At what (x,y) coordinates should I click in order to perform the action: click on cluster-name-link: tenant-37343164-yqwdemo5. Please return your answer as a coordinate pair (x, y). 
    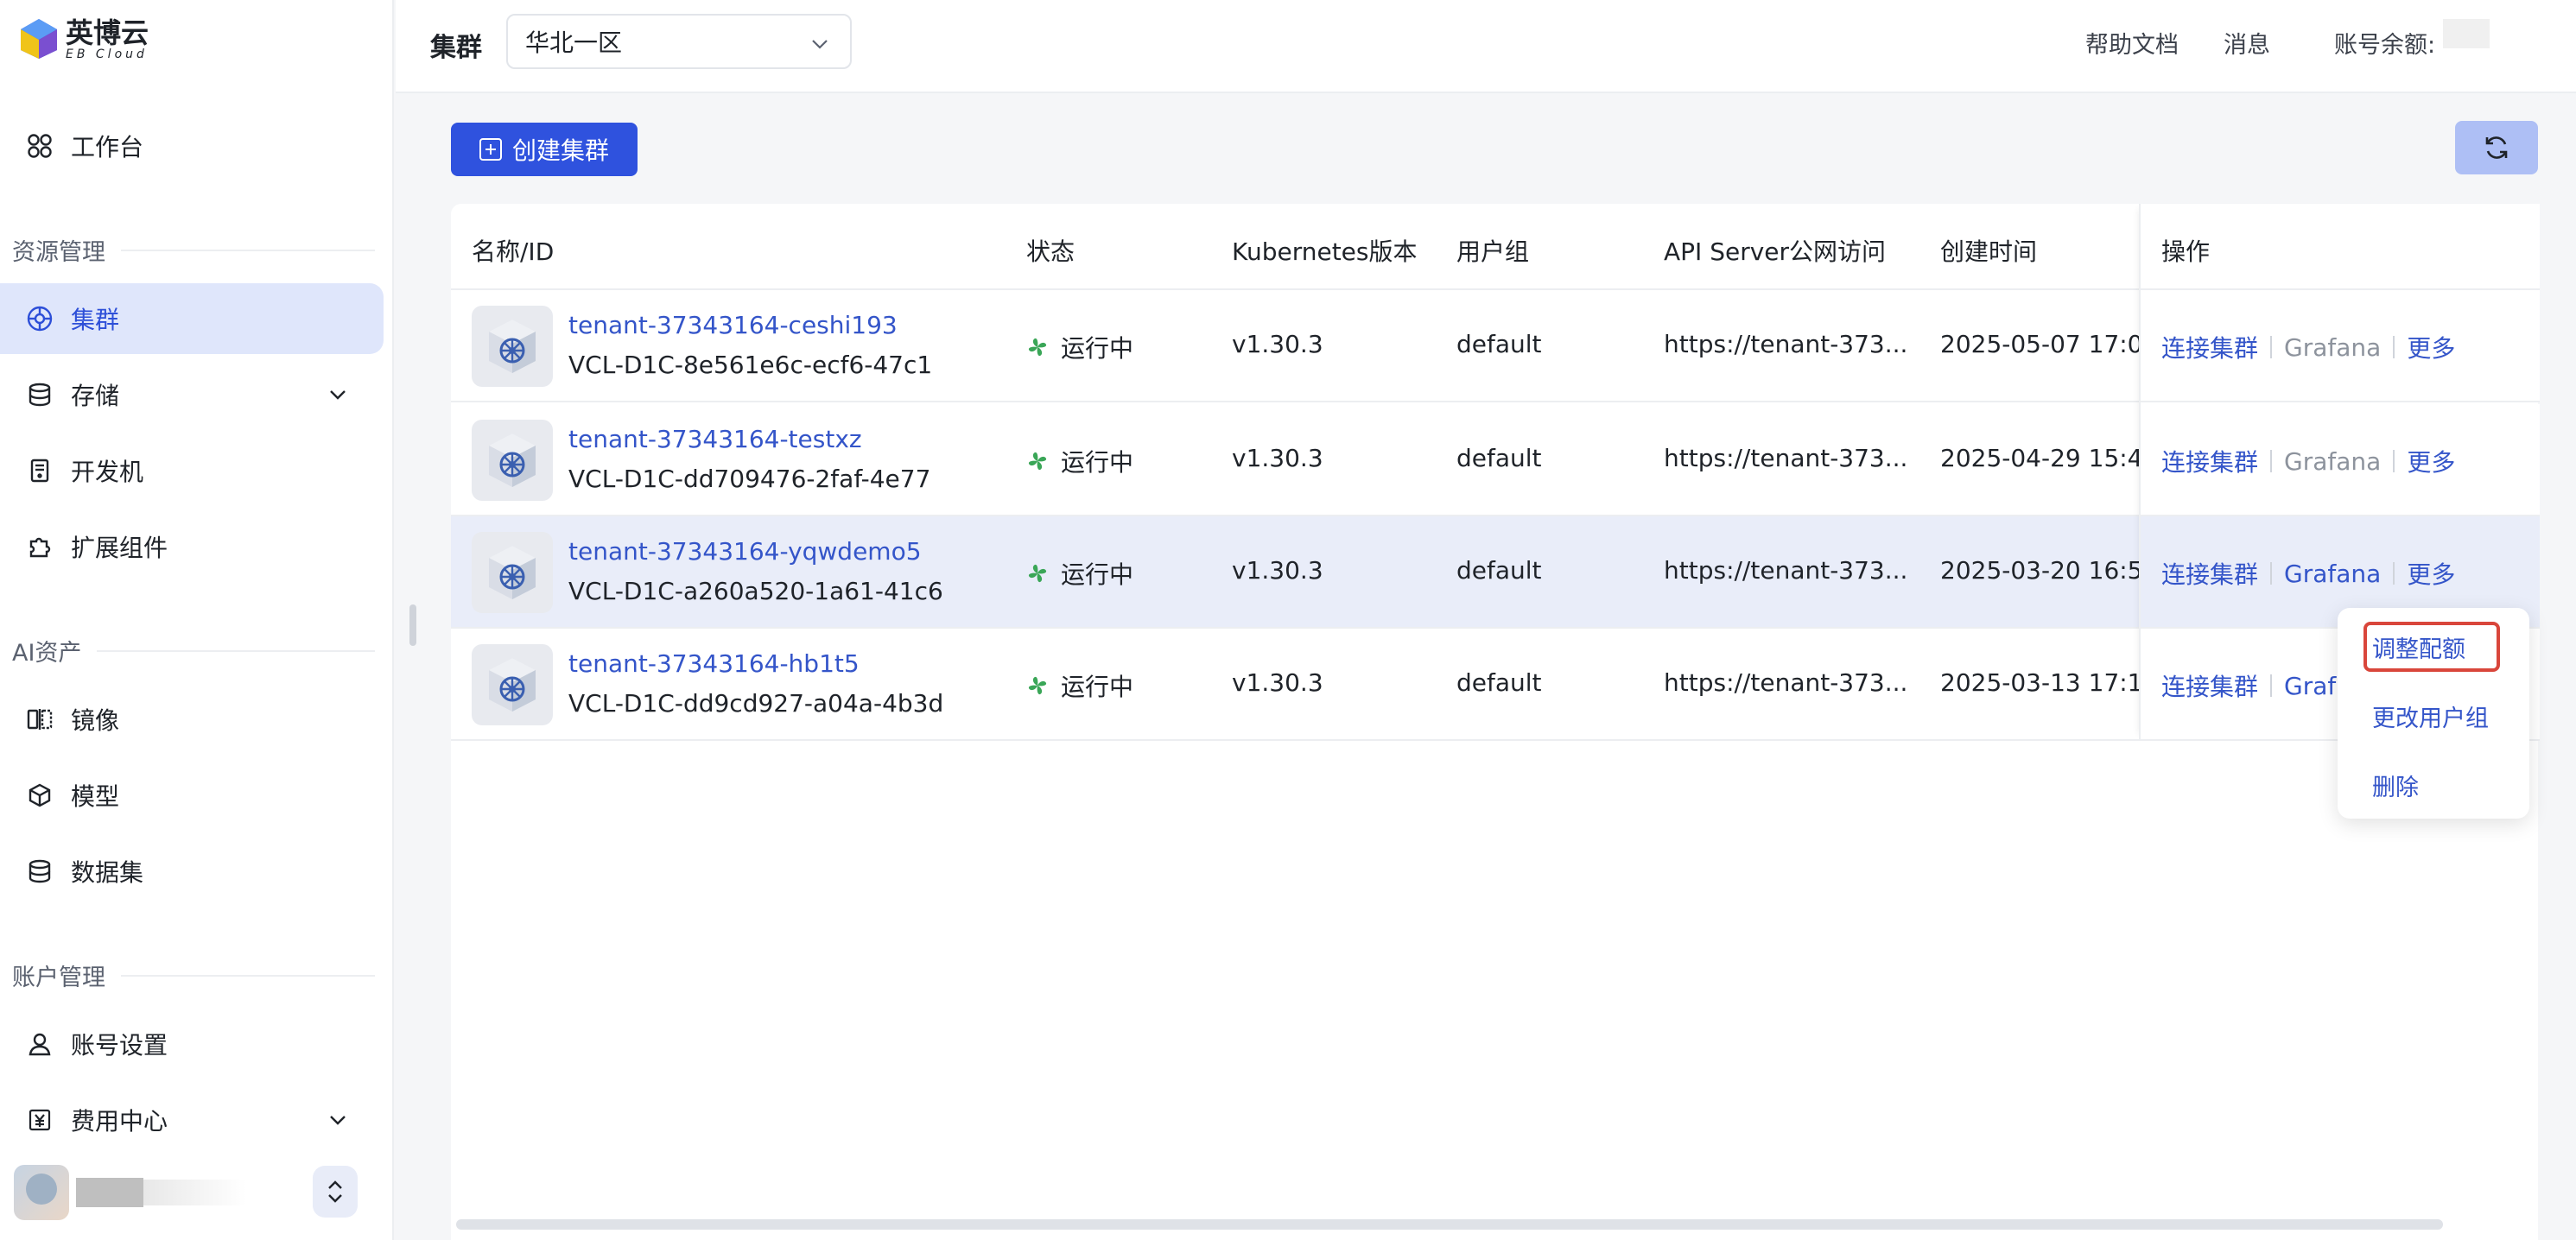
    Looking at the image, I should click on (745, 551).